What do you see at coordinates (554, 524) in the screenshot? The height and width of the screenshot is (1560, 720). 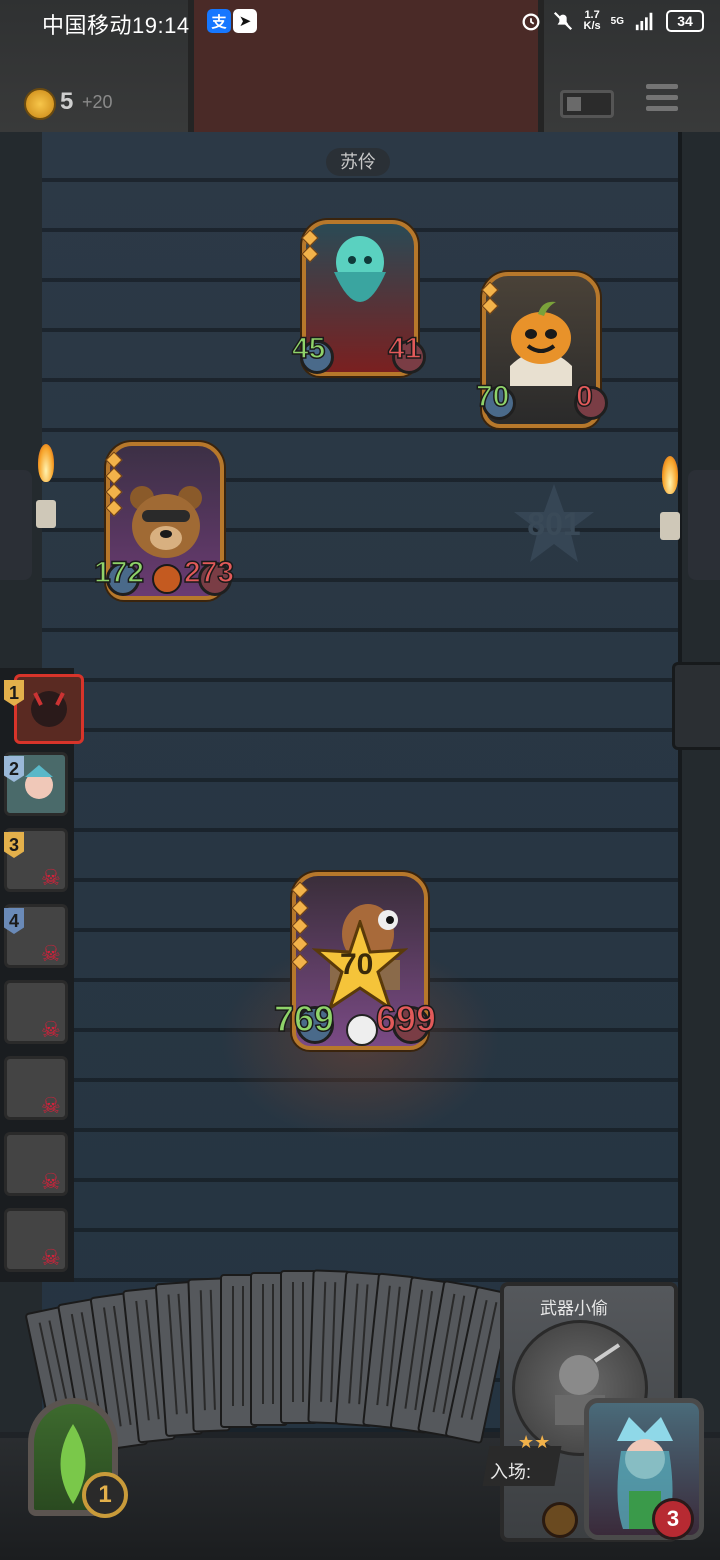 I see `board-marker: 801` at bounding box center [554, 524].